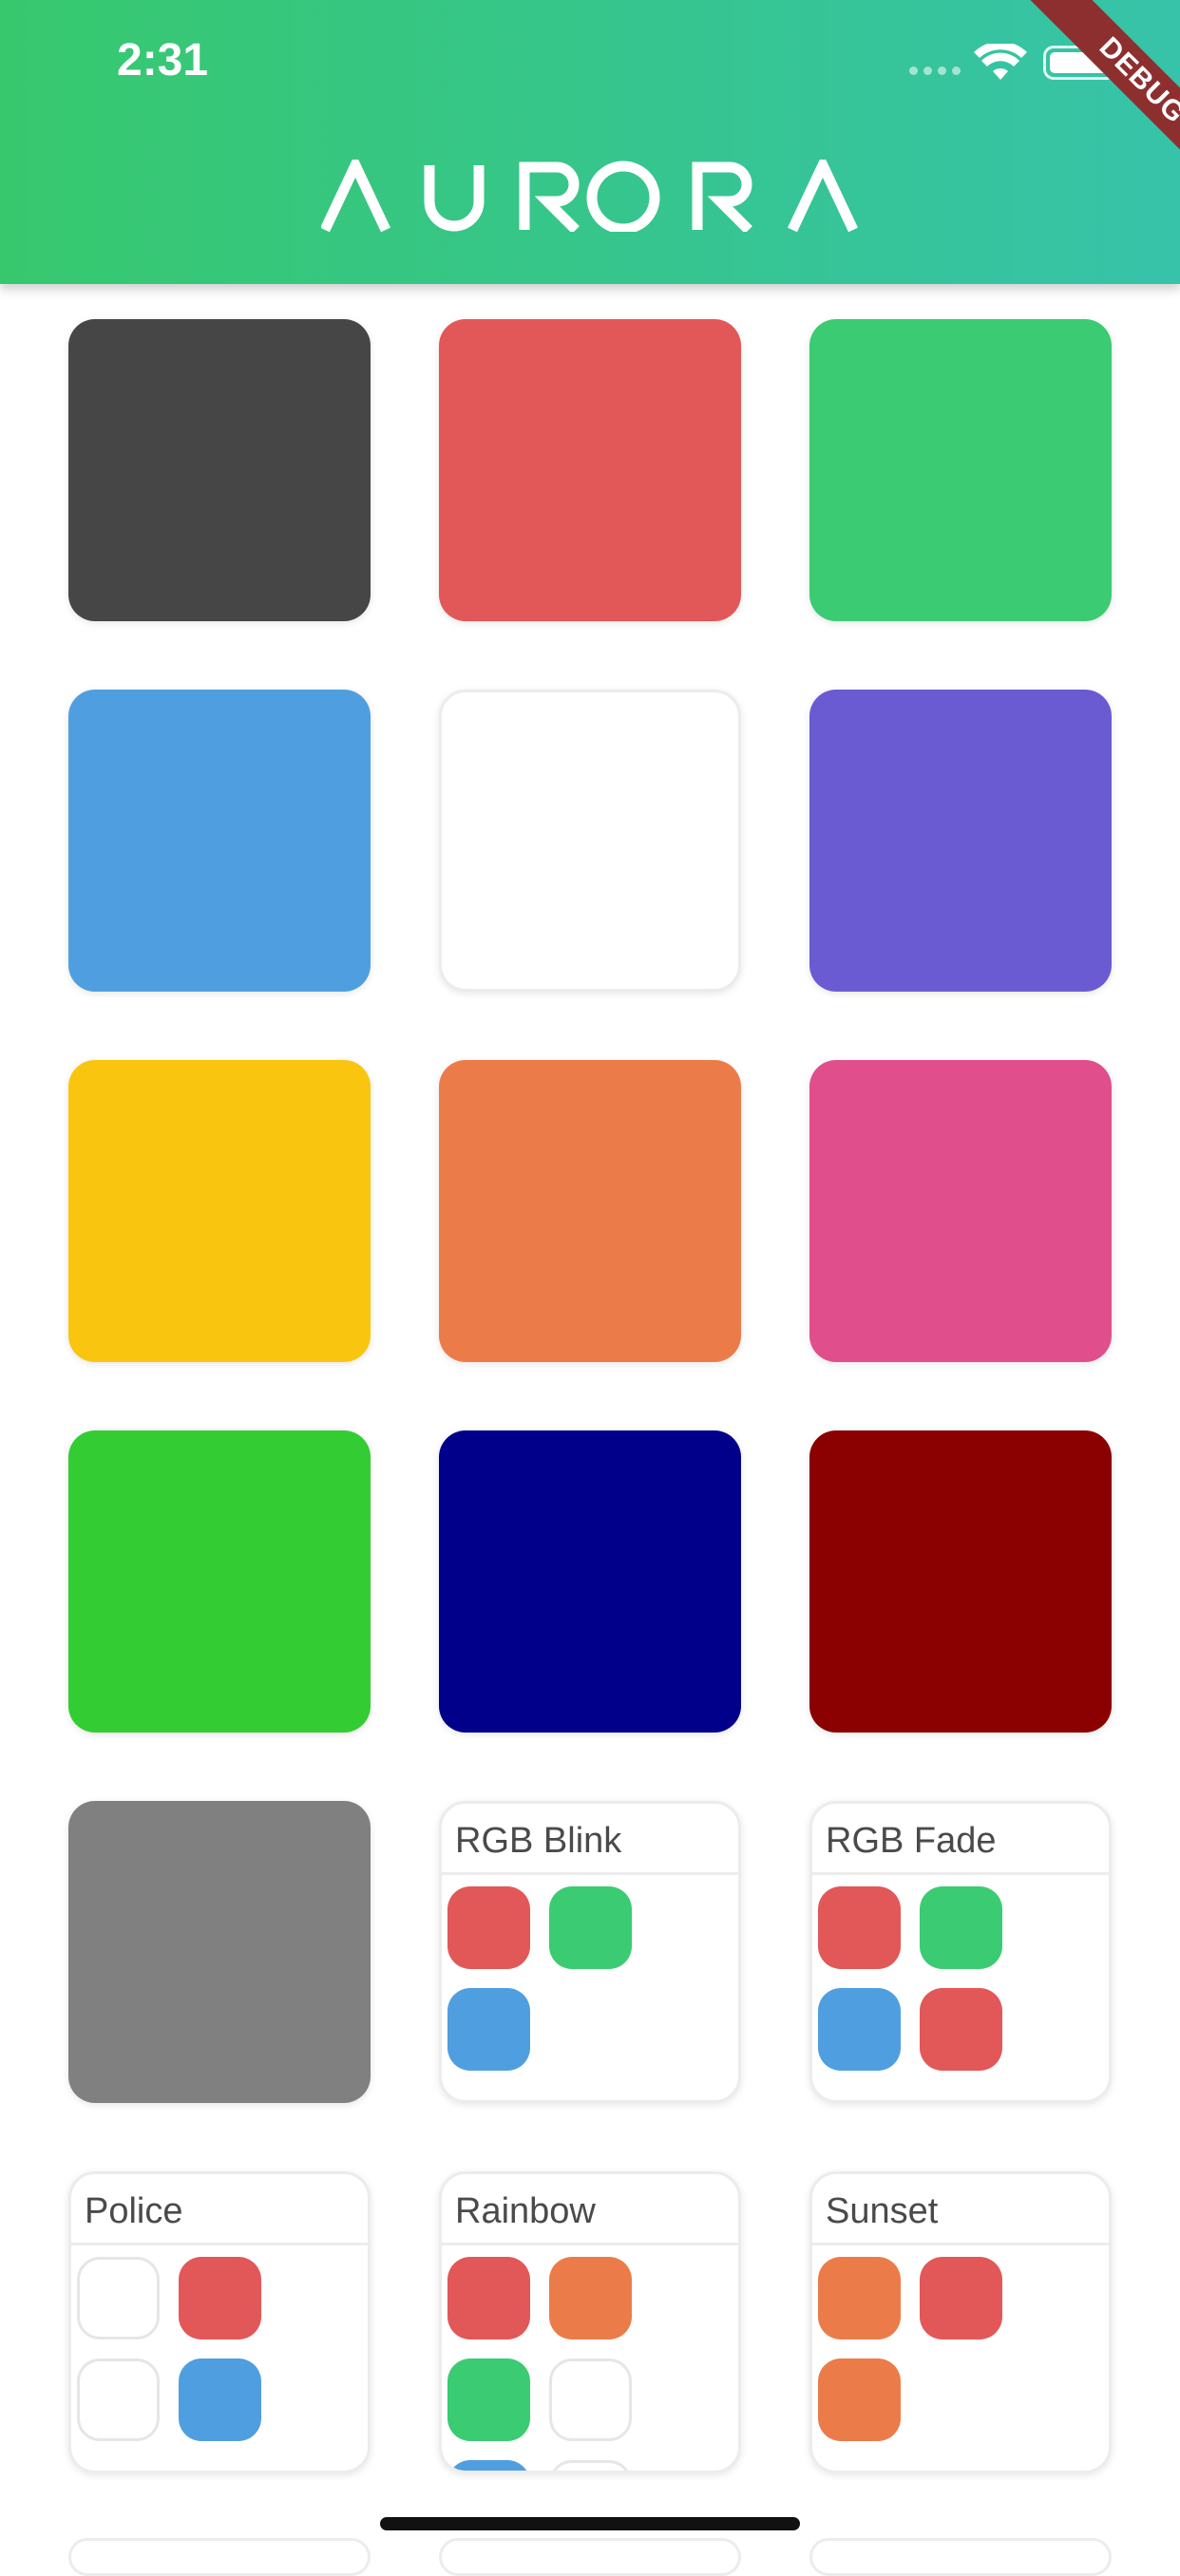 The height and width of the screenshot is (2576, 1180). Describe the element at coordinates (590, 2523) in the screenshot. I see `home-indicator` at that location.